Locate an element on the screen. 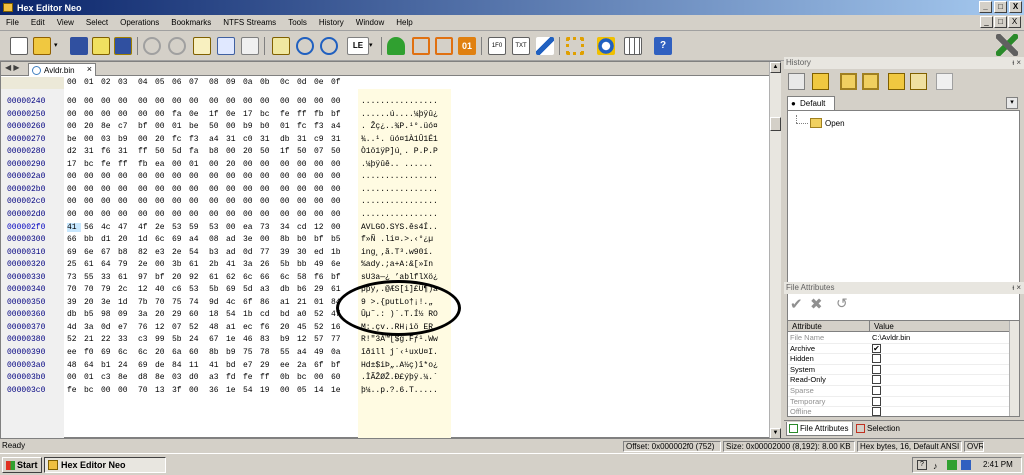  save-icon is located at coordinates (79, 46).